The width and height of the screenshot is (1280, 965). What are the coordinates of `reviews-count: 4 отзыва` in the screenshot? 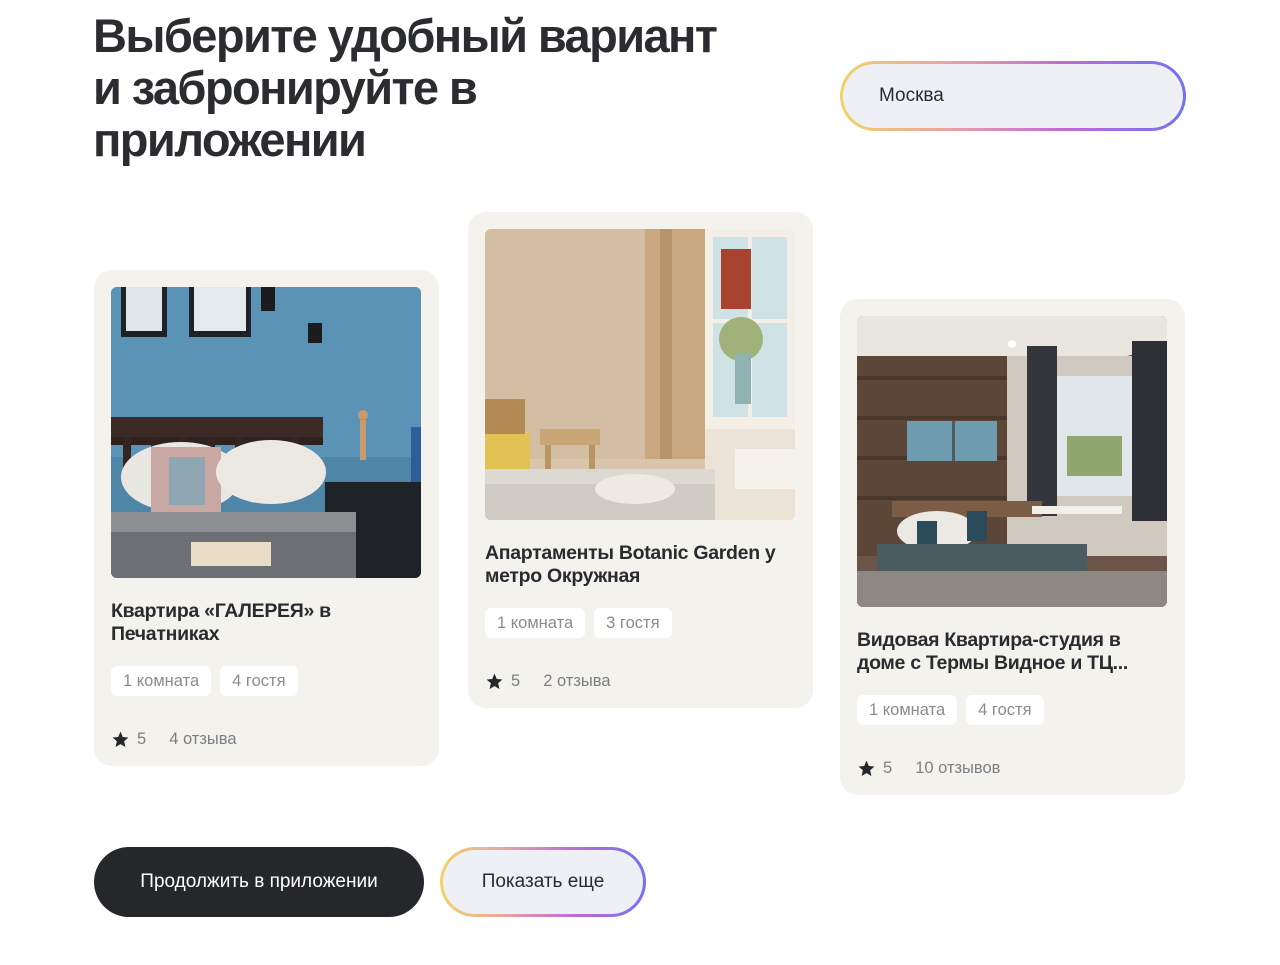 It's located at (202, 739).